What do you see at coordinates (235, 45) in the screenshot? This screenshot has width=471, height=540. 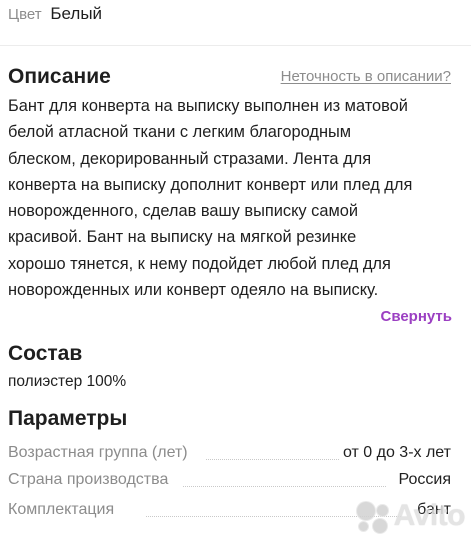 I see `divider` at bounding box center [235, 45].